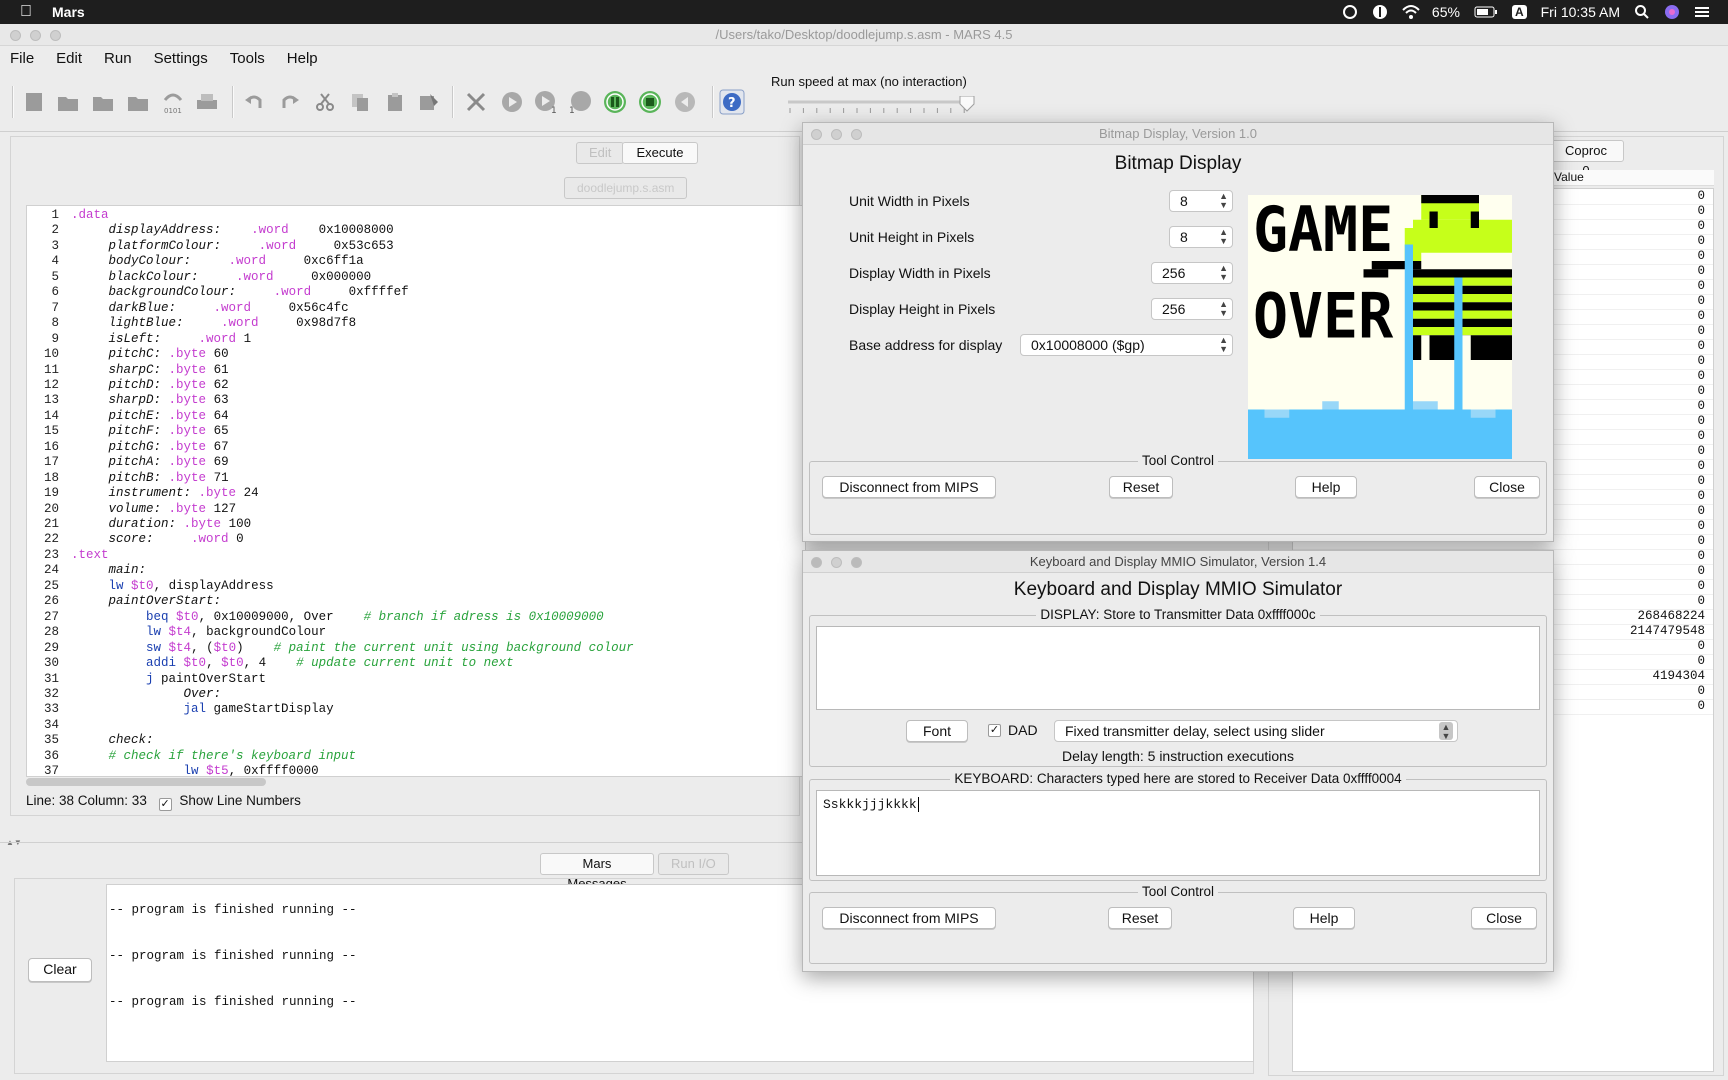 The image size is (1728, 1080). I want to click on pause-icon, so click(615, 102).